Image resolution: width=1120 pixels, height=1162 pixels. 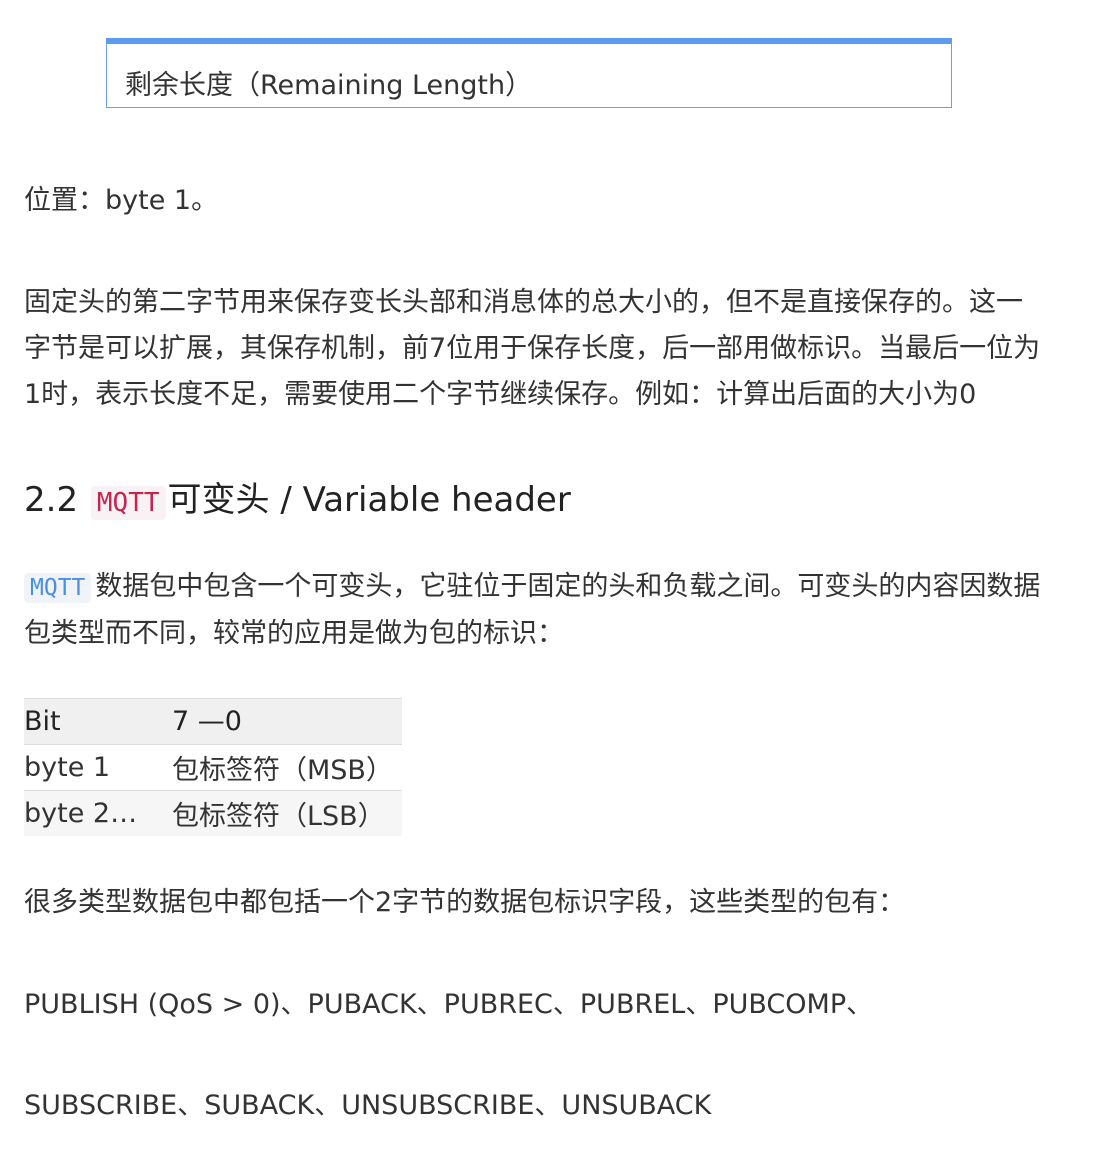 I want to click on table-header-range: 7 —0, so click(x=287, y=721).